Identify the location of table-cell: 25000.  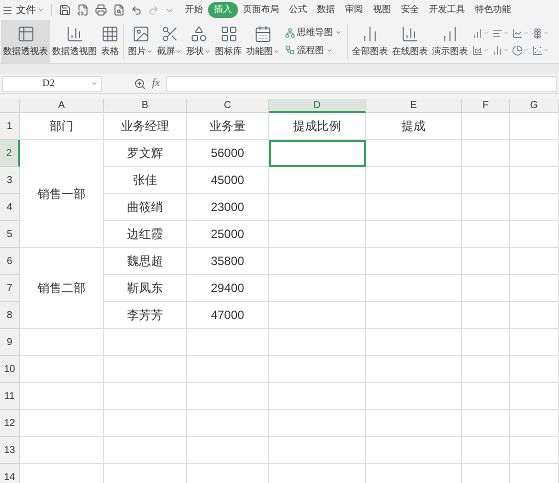
(228, 234).